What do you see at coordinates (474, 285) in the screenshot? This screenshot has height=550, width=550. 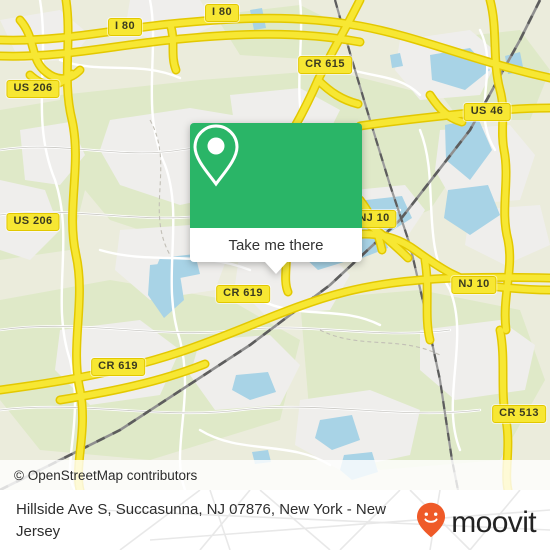 I see `road-shield: NJ 10` at bounding box center [474, 285].